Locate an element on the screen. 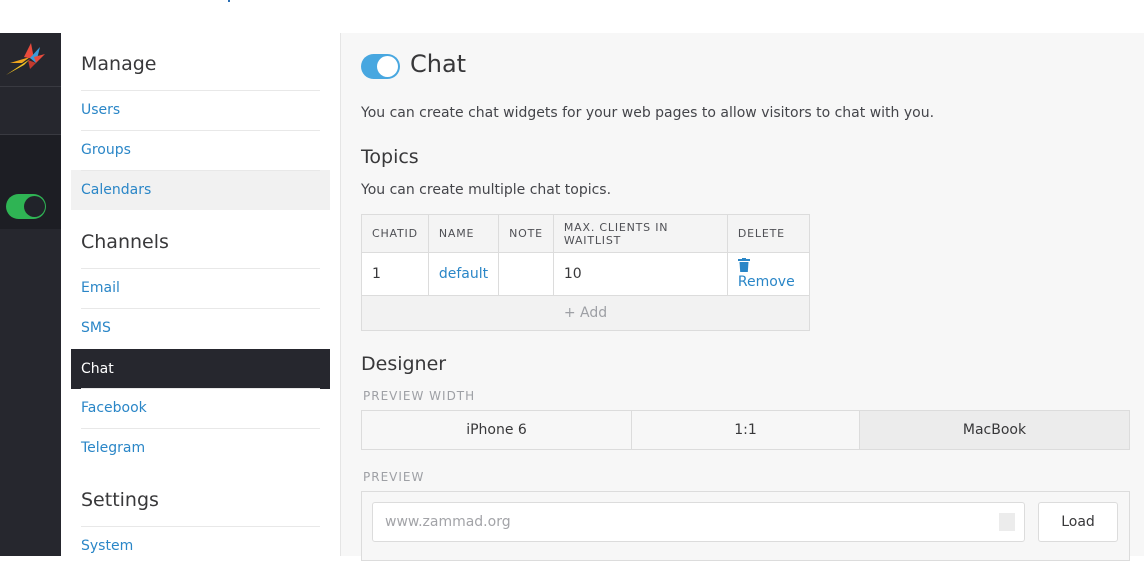 The image size is (1144, 566). sidebar-item-label: Email is located at coordinates (100, 288).